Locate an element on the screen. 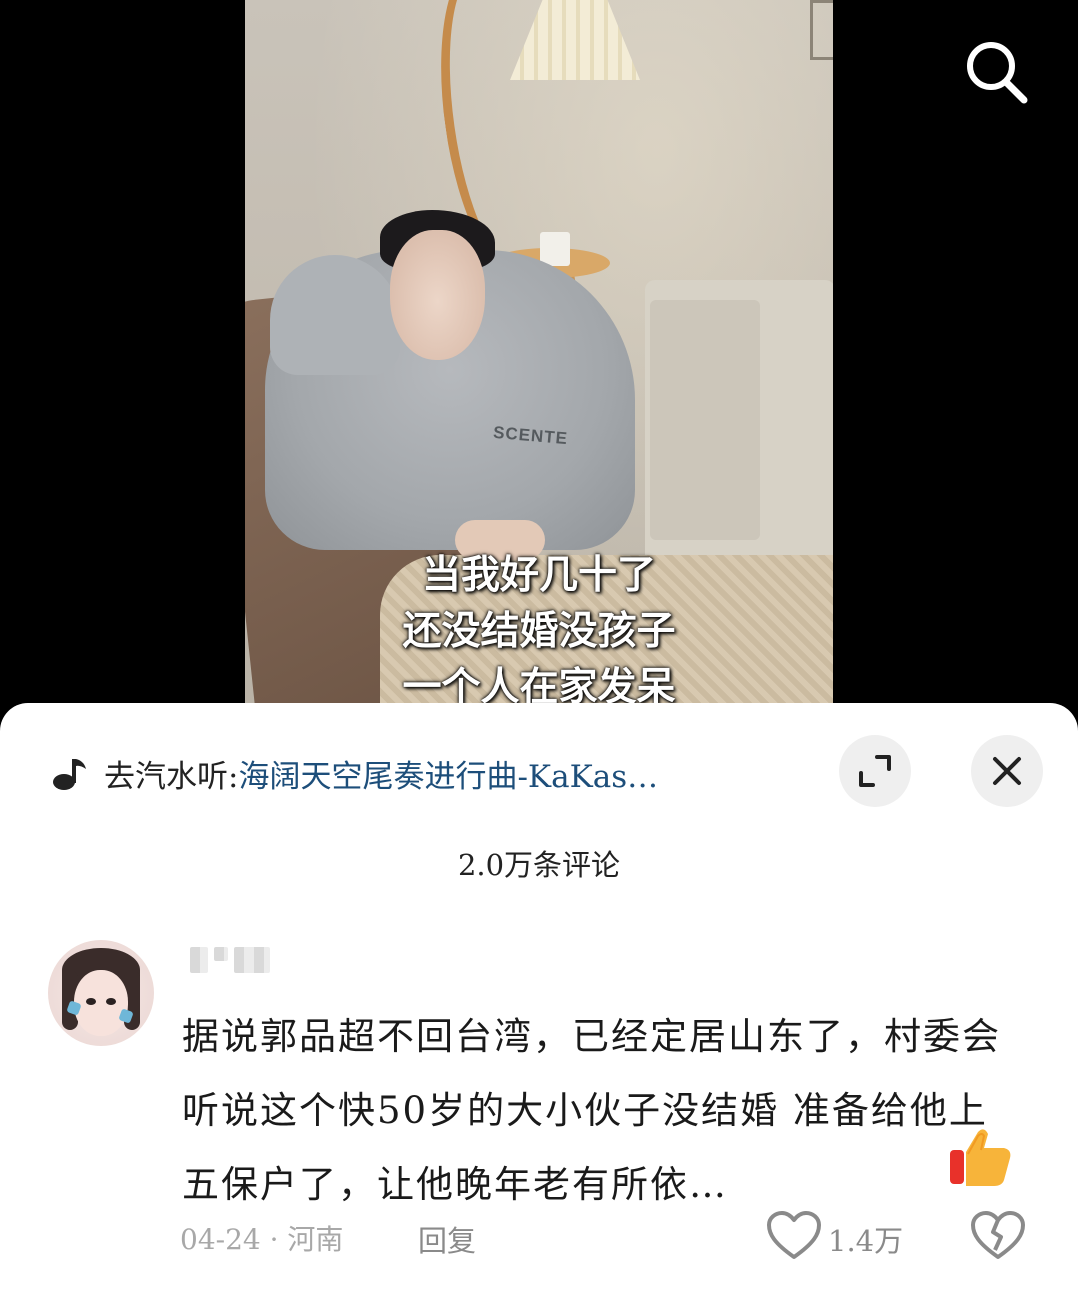 The width and height of the screenshot is (1078, 1294). expand-icon is located at coordinates (875, 771).